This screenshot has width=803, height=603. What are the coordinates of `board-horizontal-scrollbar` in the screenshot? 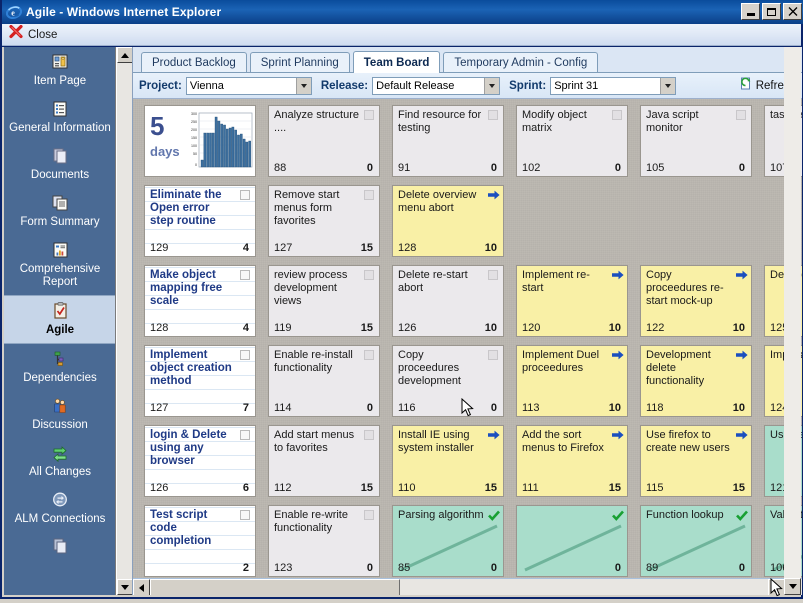 It's located at (467, 586).